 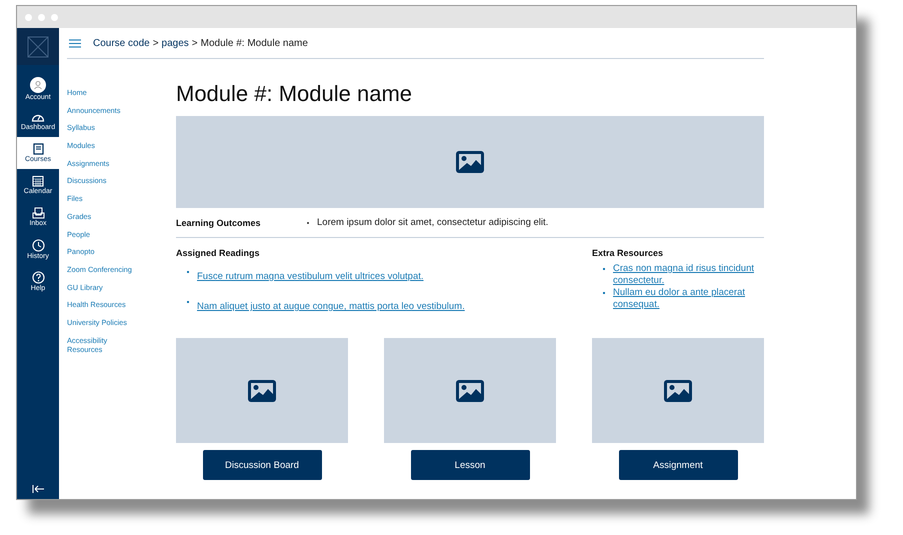 What do you see at coordinates (628, 253) in the screenshot?
I see `section-heading: Extra Resources` at bounding box center [628, 253].